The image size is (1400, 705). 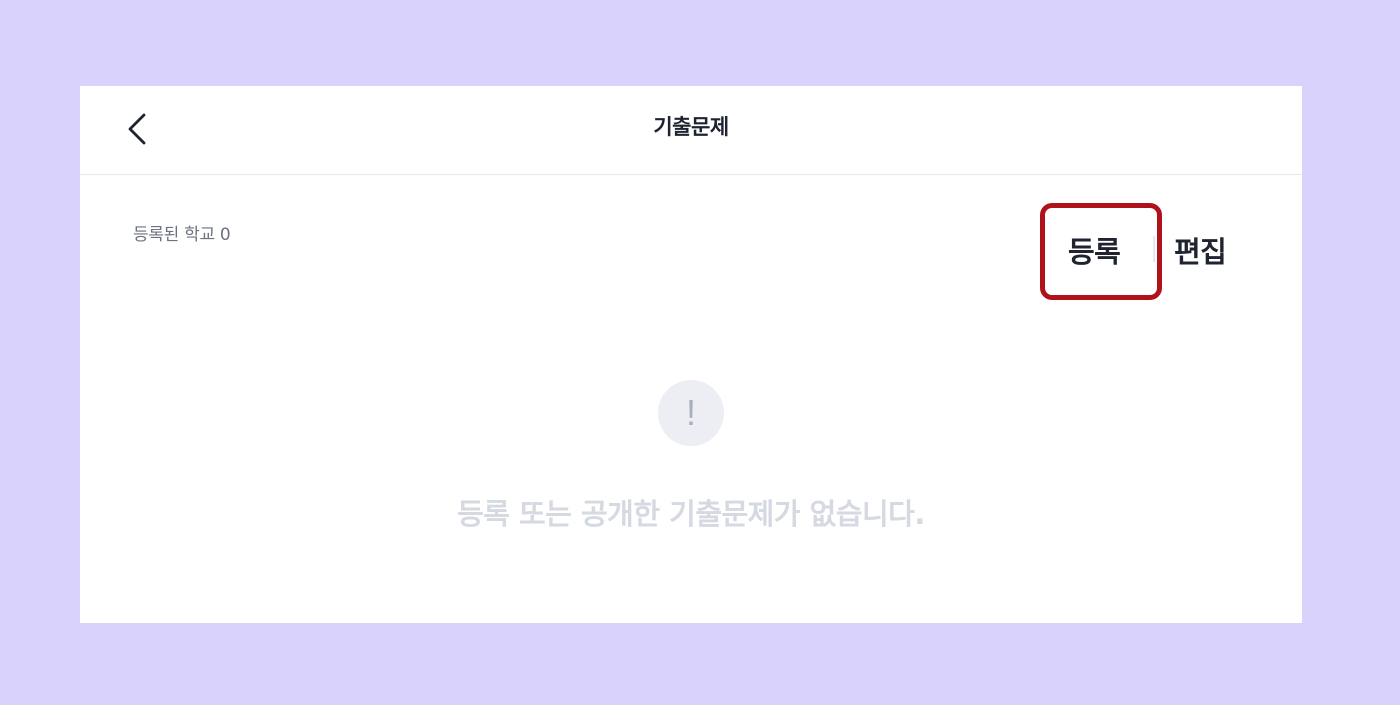 What do you see at coordinates (1200, 250) in the screenshot?
I see `edit-button: 편집` at bounding box center [1200, 250].